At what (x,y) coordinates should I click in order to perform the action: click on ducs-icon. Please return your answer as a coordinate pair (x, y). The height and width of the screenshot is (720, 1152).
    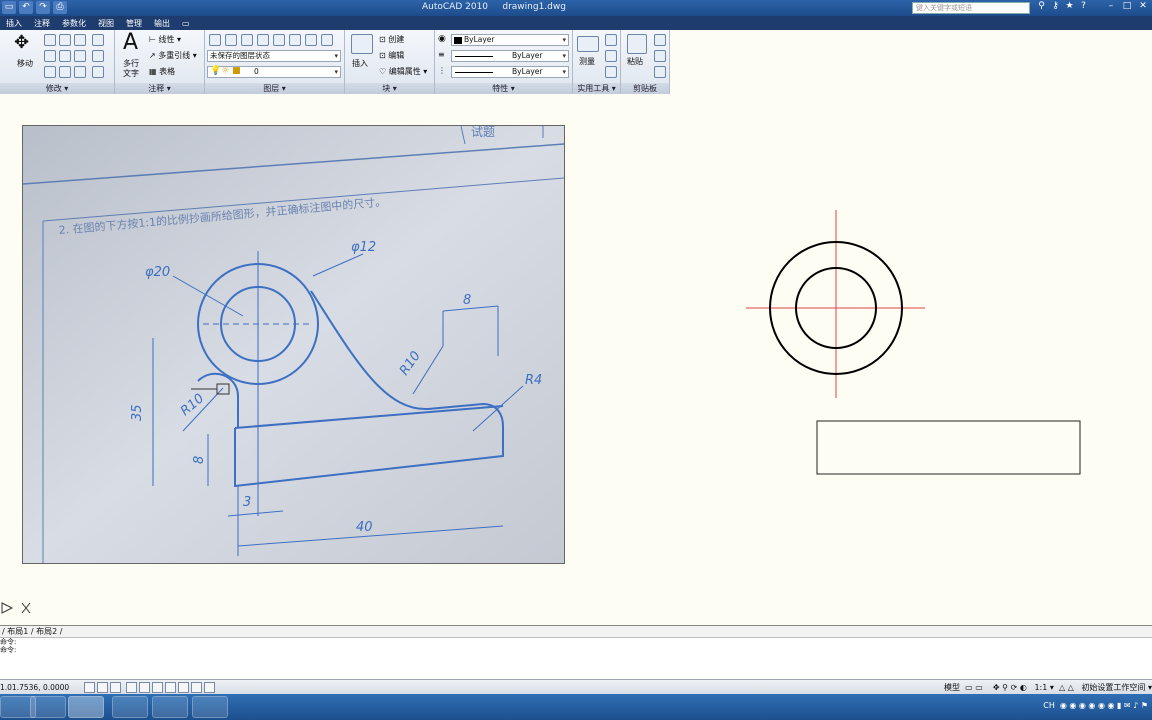
    Looking at the image, I should click on (170, 687).